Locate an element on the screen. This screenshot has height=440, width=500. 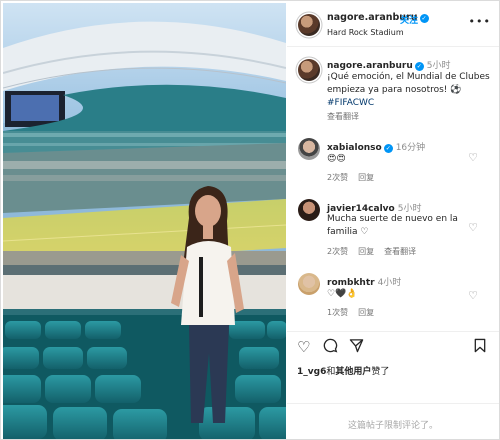
comment-text: Mucha suerte de nuevo en la familia ♡ is located at coordinates (392, 225).